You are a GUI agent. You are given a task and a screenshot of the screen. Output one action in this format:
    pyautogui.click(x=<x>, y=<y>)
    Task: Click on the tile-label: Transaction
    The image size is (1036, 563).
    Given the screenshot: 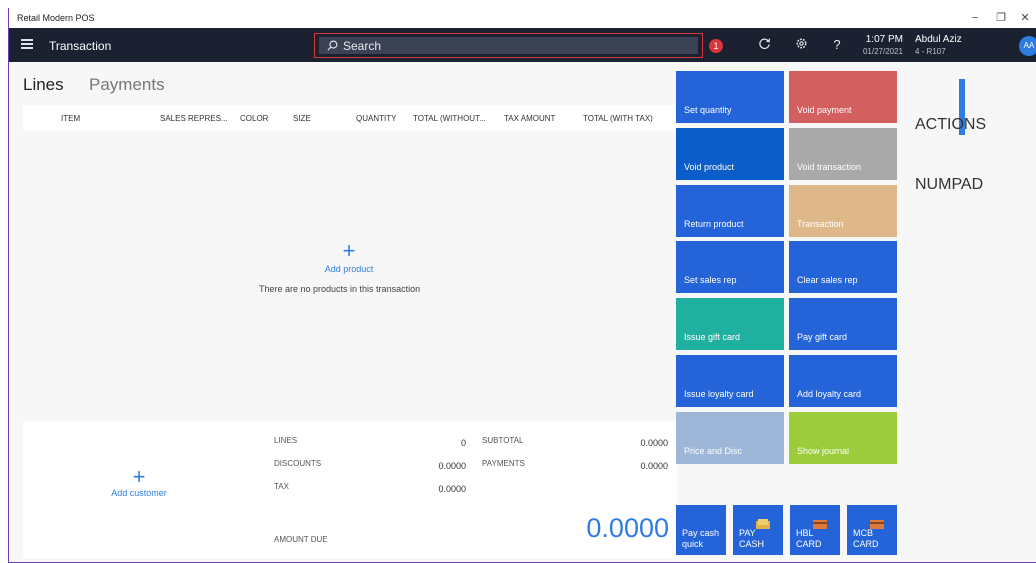 What is the action you would take?
    pyautogui.click(x=820, y=224)
    